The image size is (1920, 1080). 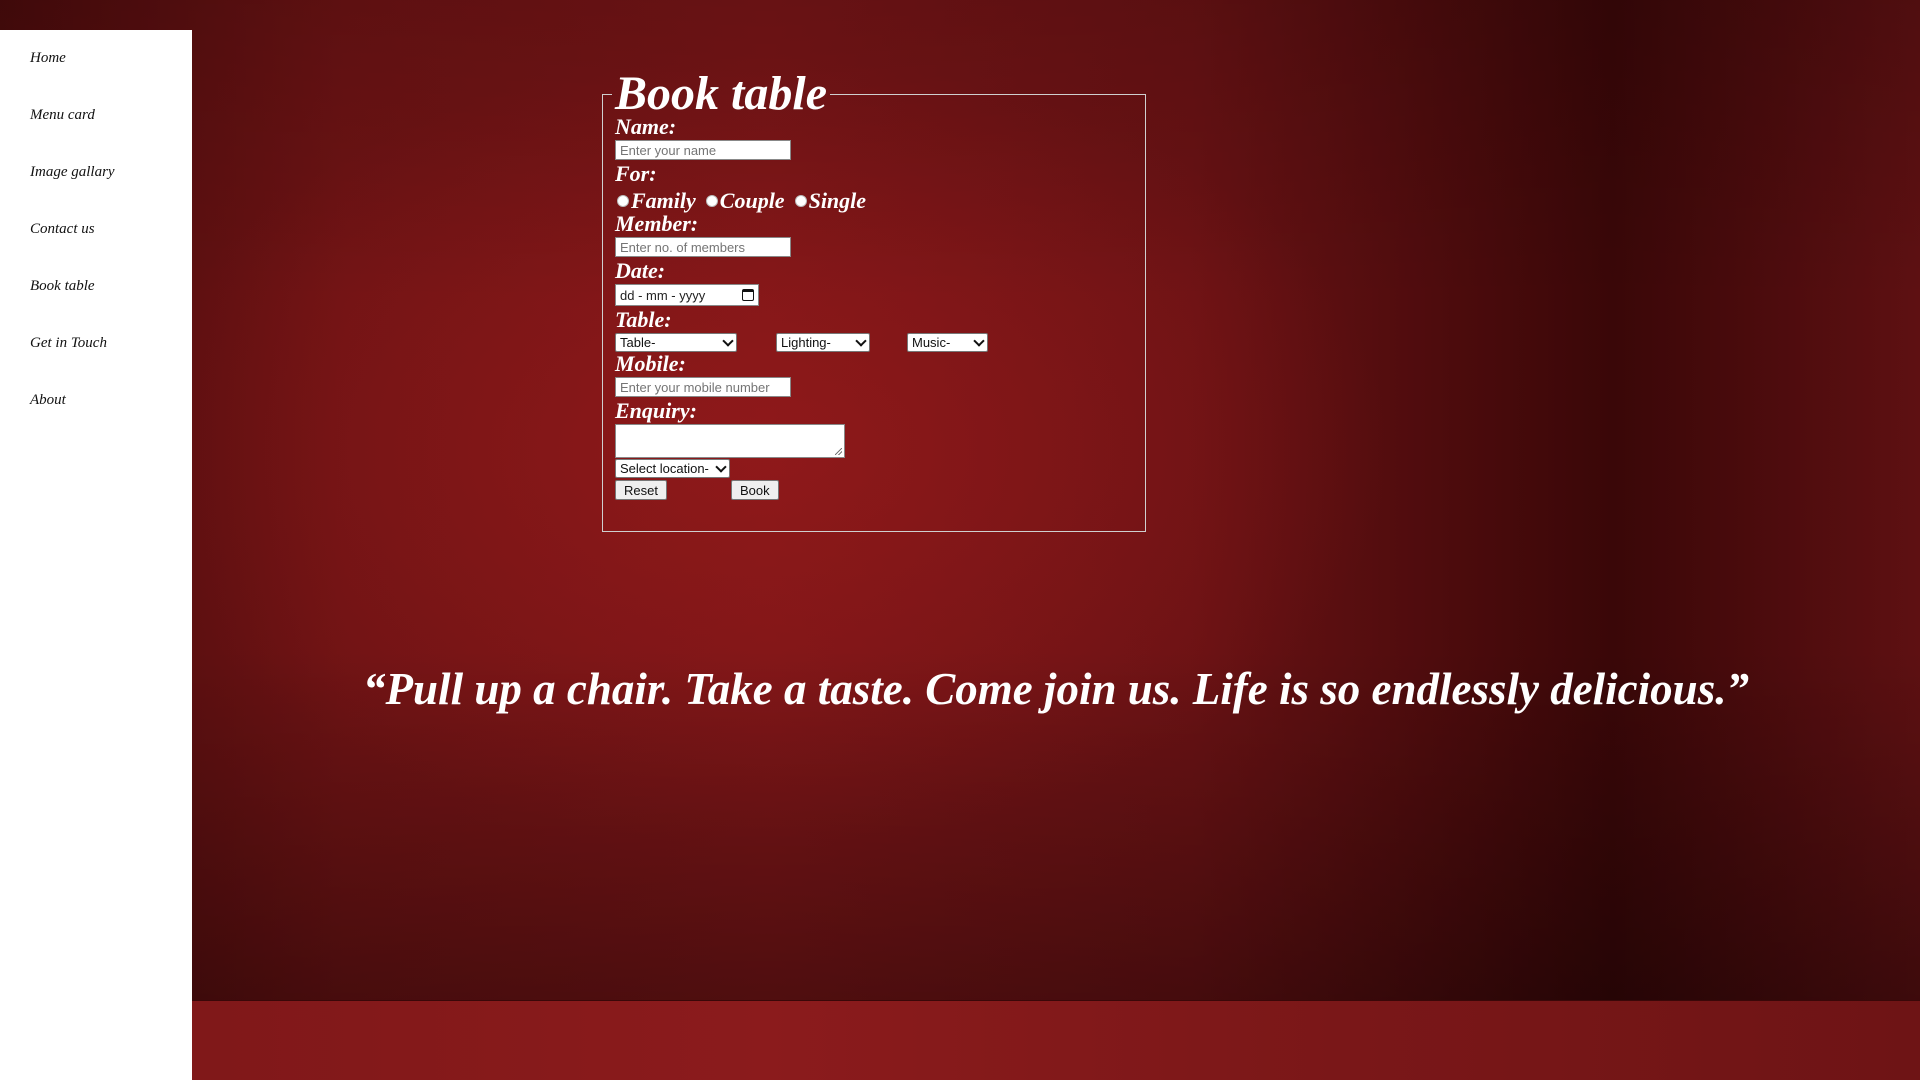 I want to click on for-label: For:, so click(x=636, y=173).